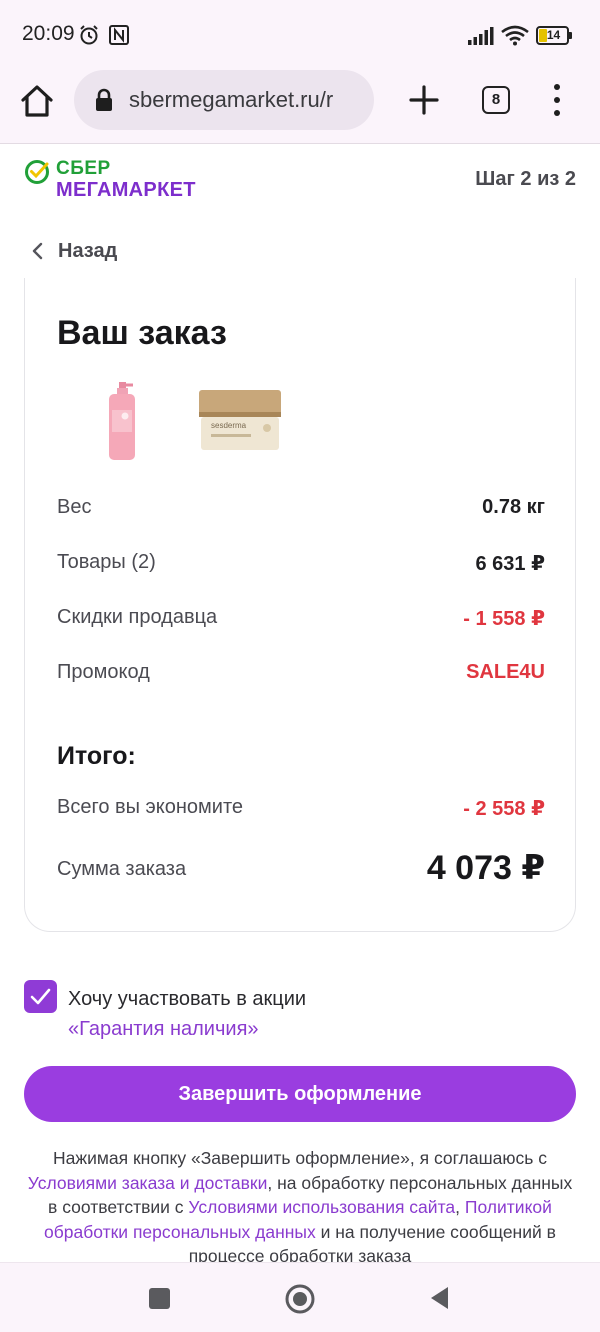 The image size is (600, 1332). I want to click on logo-text-top: СБЕР, so click(83, 168).